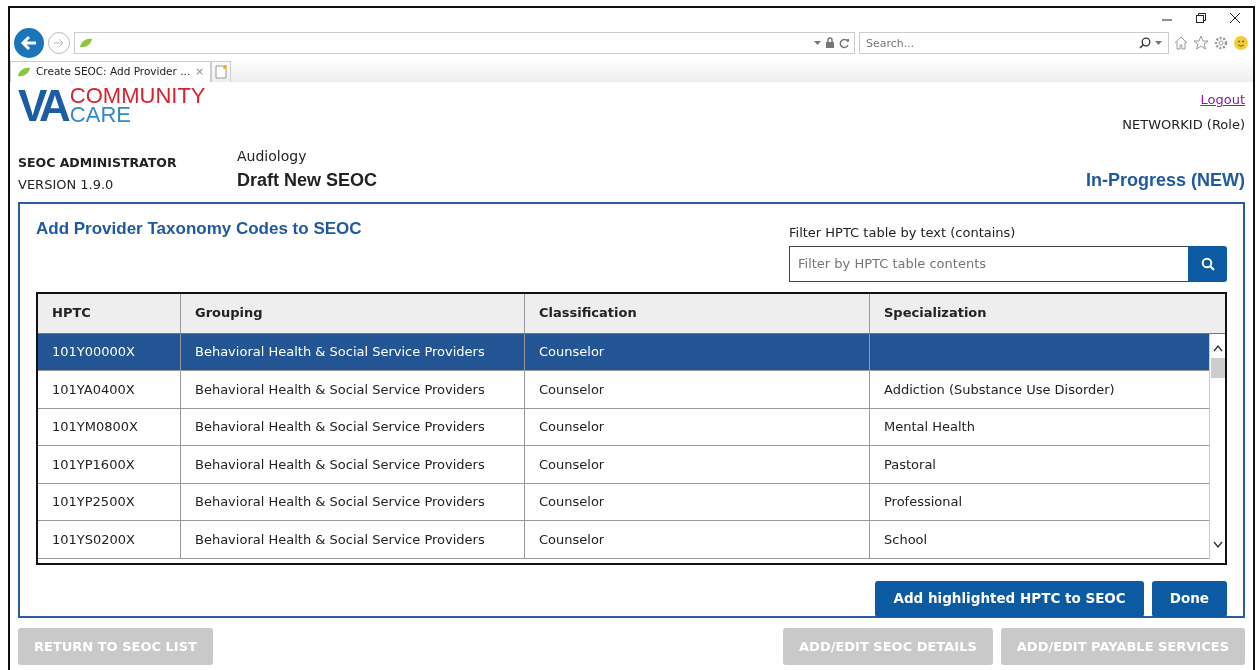 This screenshot has width=1257, height=670. I want to click on panel-title: Add Provider Taxonomy Codes to SEOC, so click(199, 229).